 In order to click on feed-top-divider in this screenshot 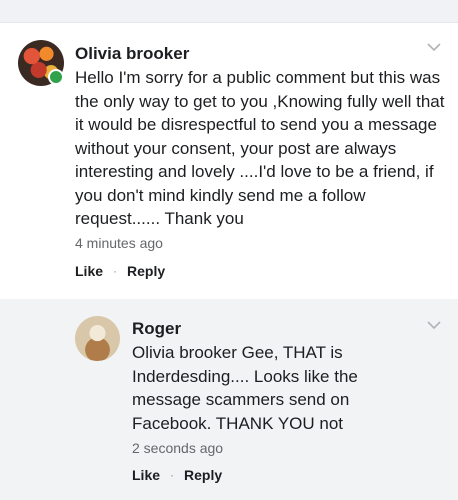, I will do `click(229, 11)`.